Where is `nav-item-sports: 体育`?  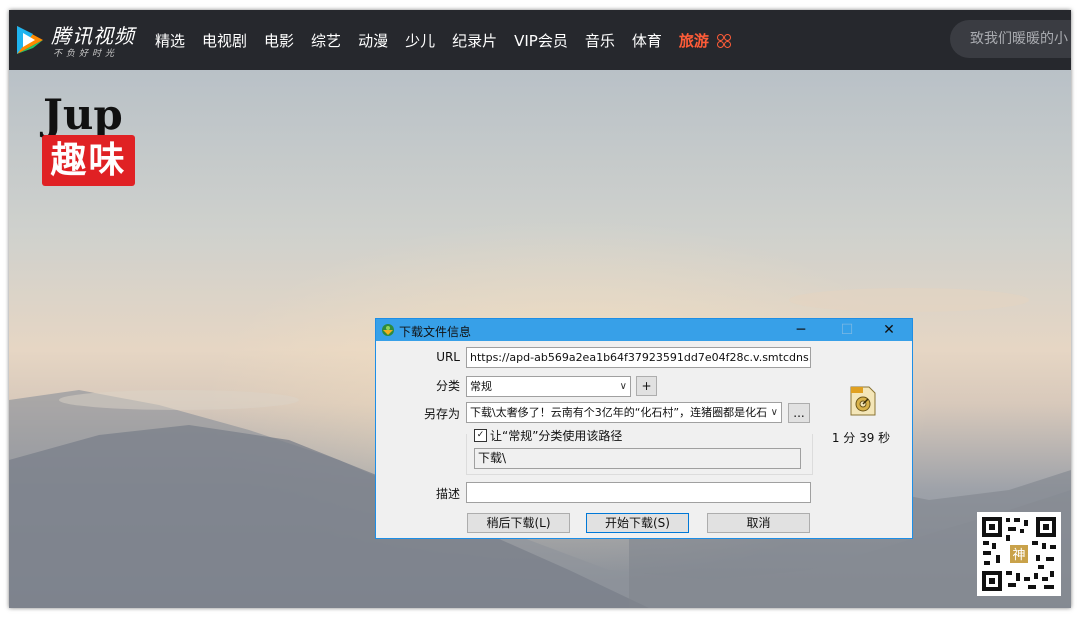 nav-item-sports: 体育 is located at coordinates (647, 40).